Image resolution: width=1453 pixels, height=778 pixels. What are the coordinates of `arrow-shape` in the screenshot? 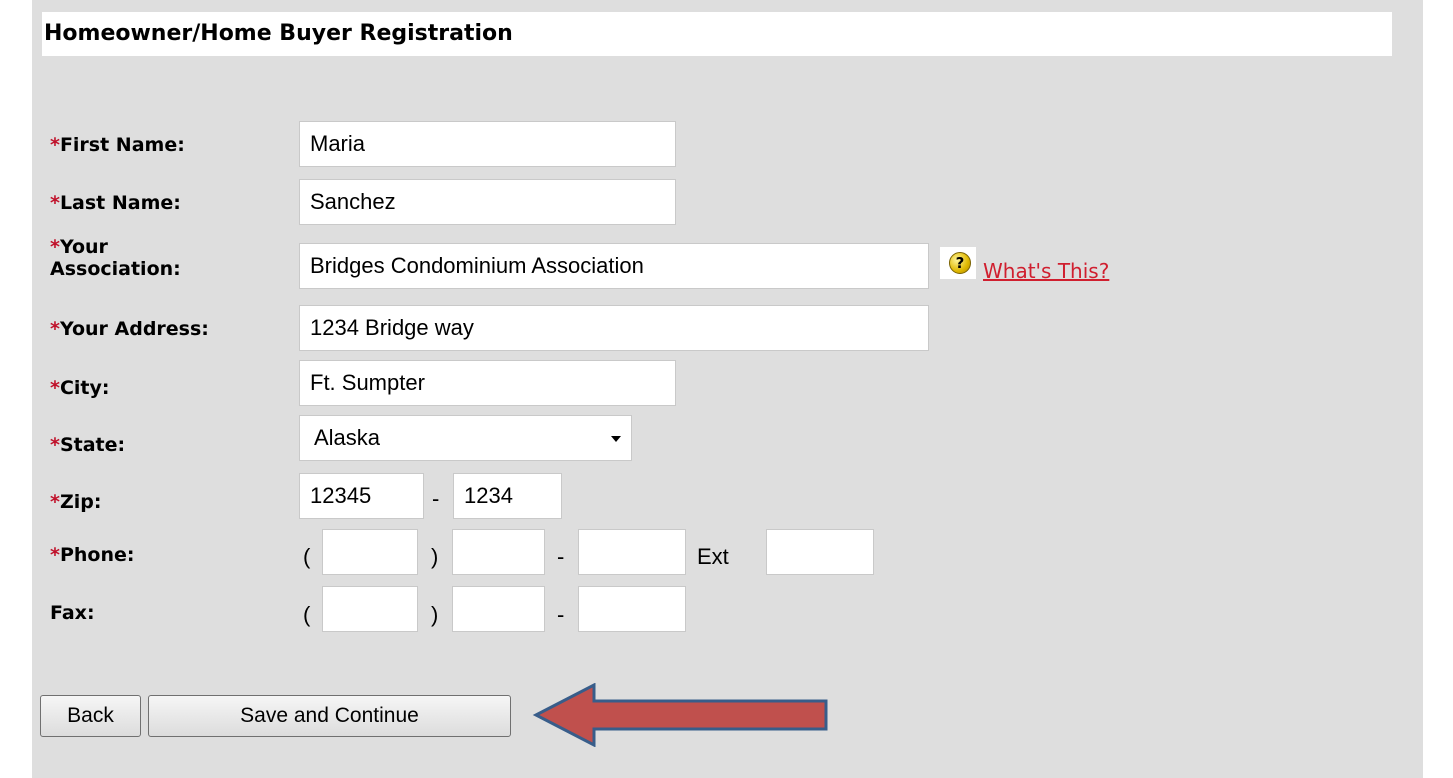 It's located at (680, 715).